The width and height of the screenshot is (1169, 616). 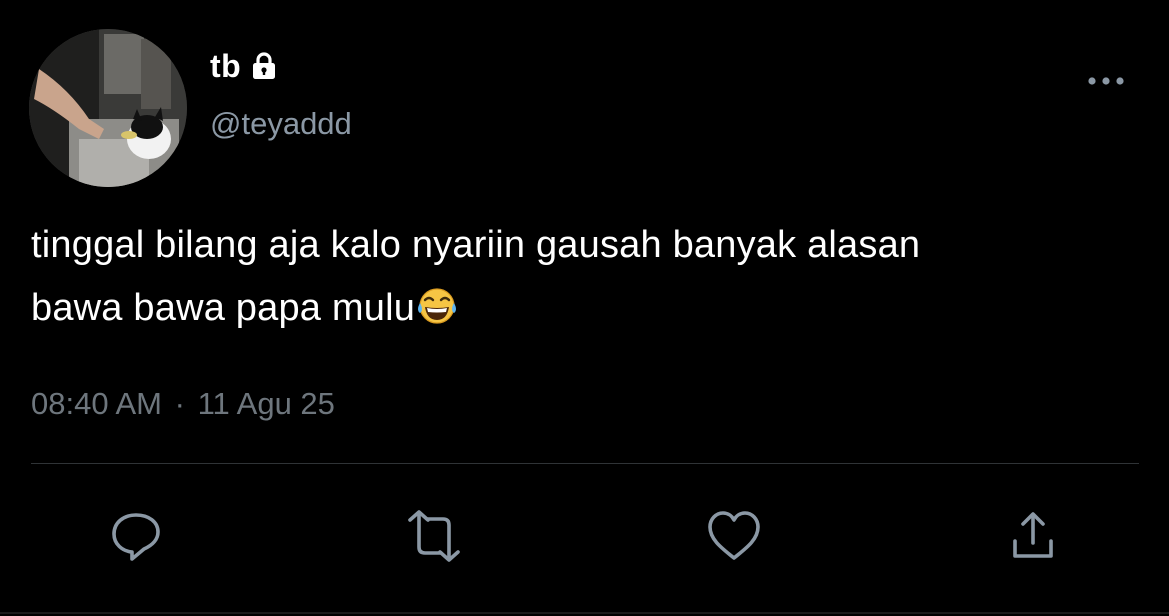 I want to click on like-button, so click(x=734, y=538).